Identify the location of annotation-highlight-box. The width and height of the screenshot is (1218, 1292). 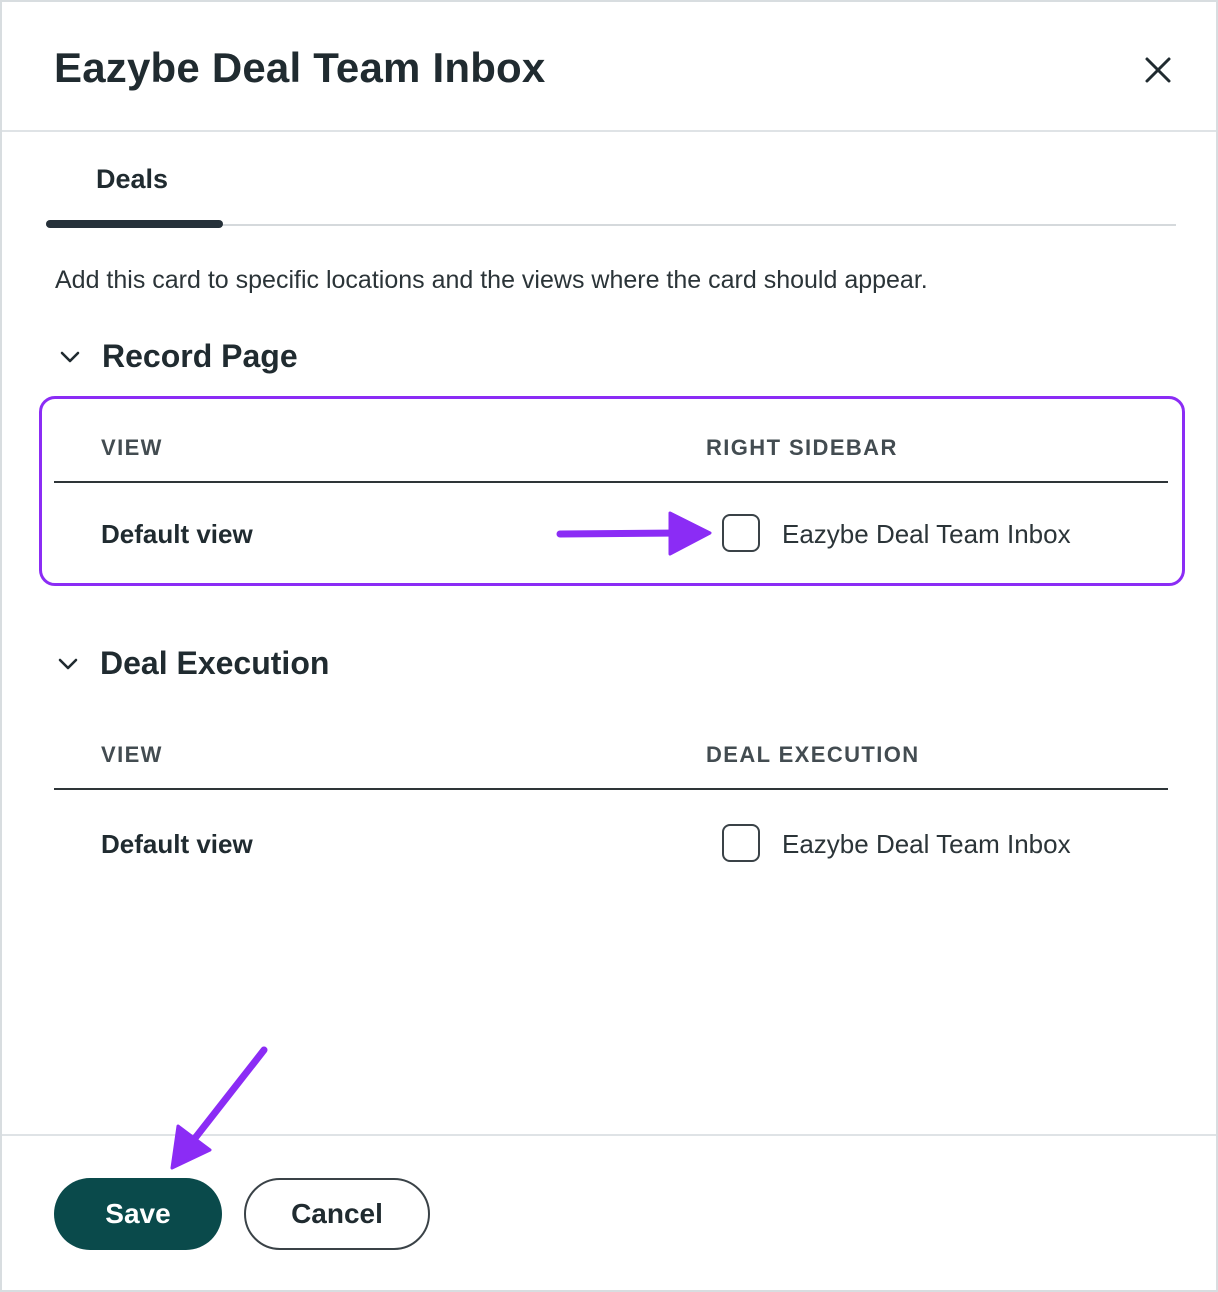
(612, 491).